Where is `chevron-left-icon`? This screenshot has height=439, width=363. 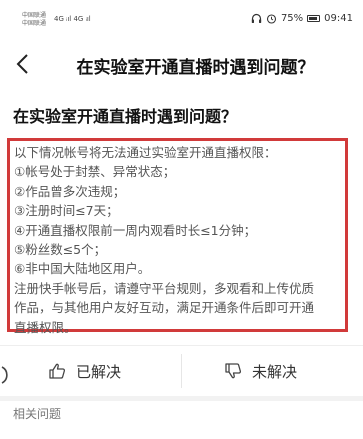 chevron-left-icon is located at coordinates (24, 64).